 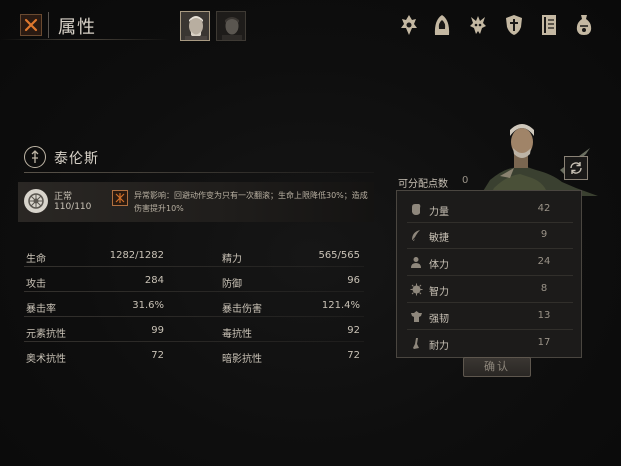 I want to click on stat-label: 暗影抗性, so click(x=242, y=359).